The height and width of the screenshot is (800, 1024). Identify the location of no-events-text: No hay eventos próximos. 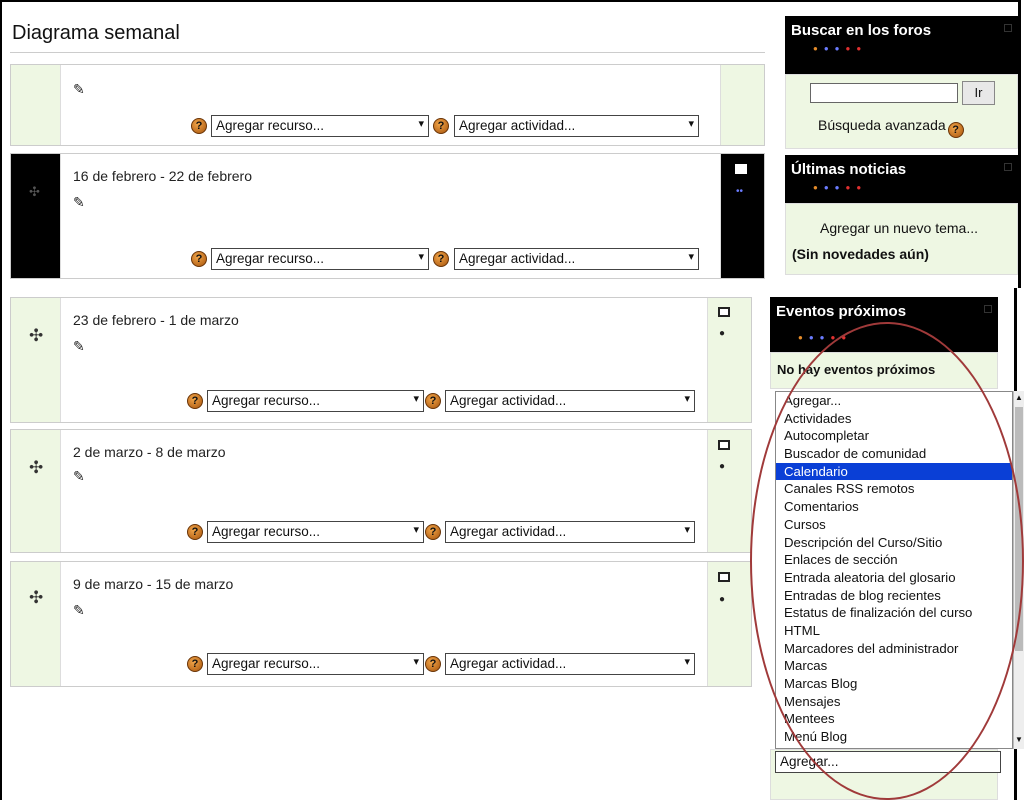
(856, 369).